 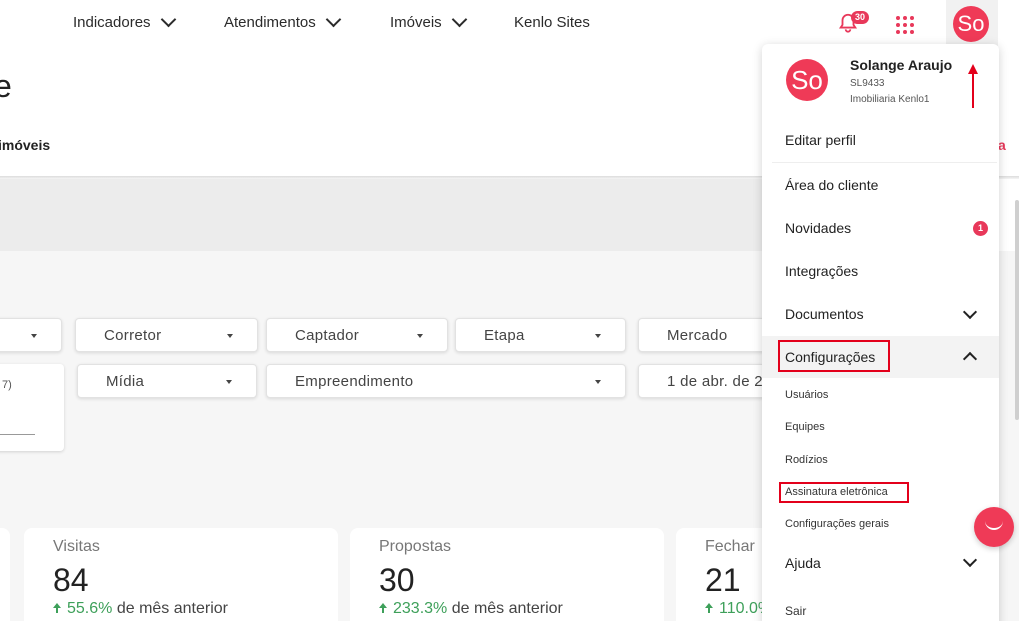 What do you see at coordinates (1002, 145) in the screenshot?
I see `header-link: a` at bounding box center [1002, 145].